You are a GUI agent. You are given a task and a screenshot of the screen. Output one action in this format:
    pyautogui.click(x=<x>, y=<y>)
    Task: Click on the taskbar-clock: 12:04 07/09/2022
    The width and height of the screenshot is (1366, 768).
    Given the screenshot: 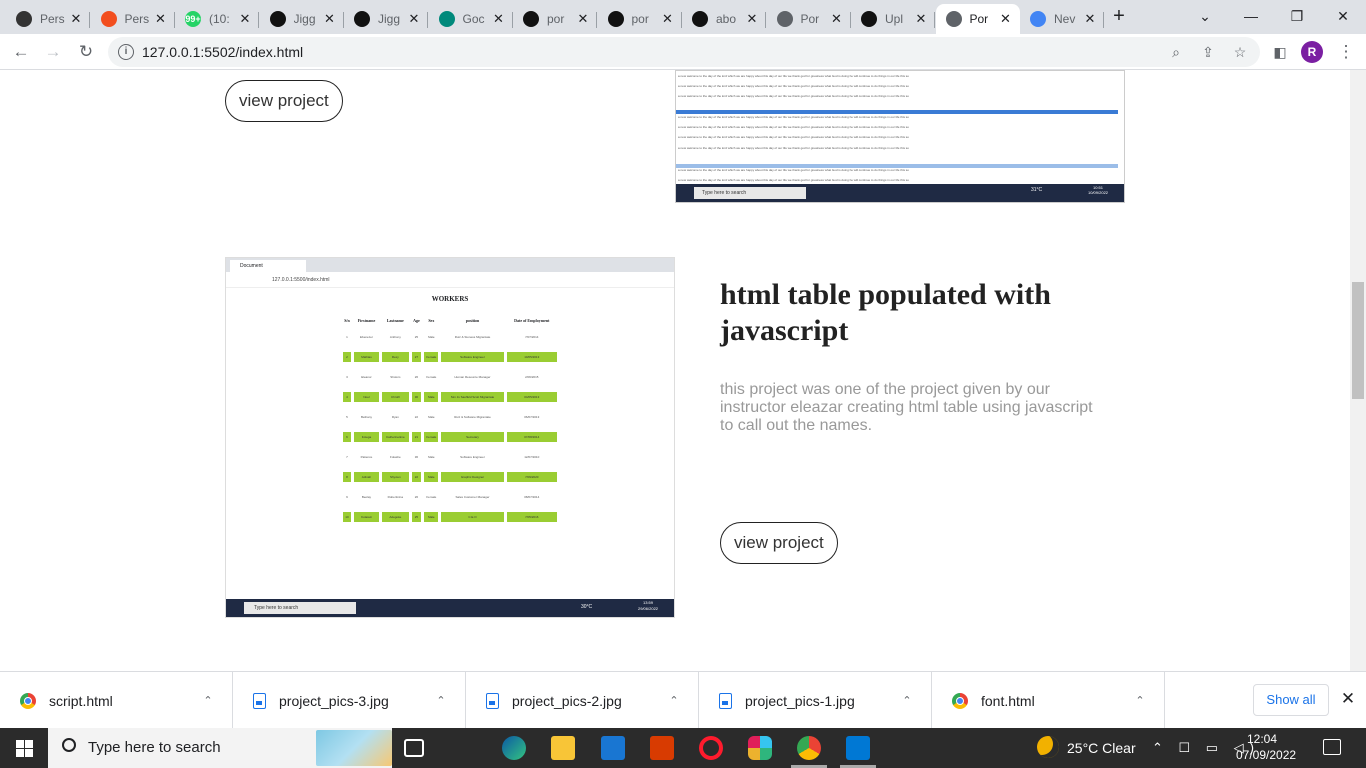 What is the action you would take?
    pyautogui.click(x=1266, y=747)
    